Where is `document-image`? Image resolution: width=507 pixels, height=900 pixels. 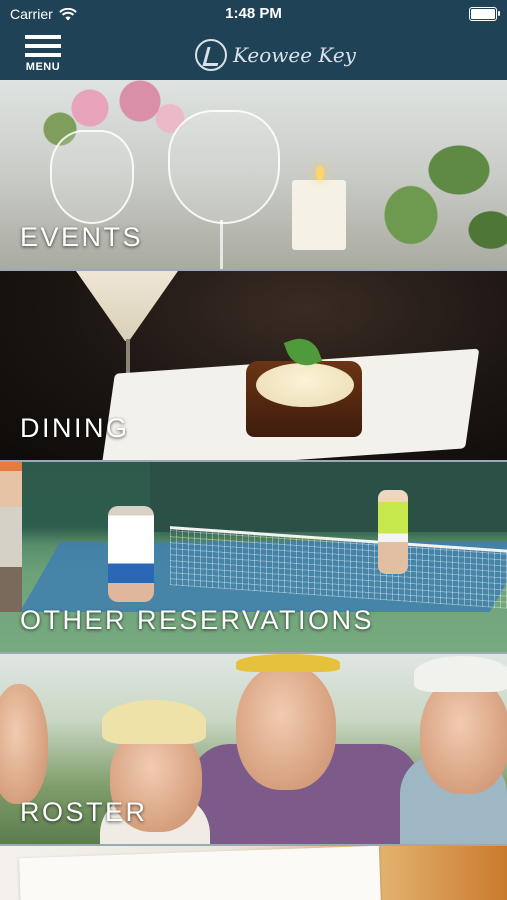 document-image is located at coordinates (200, 873).